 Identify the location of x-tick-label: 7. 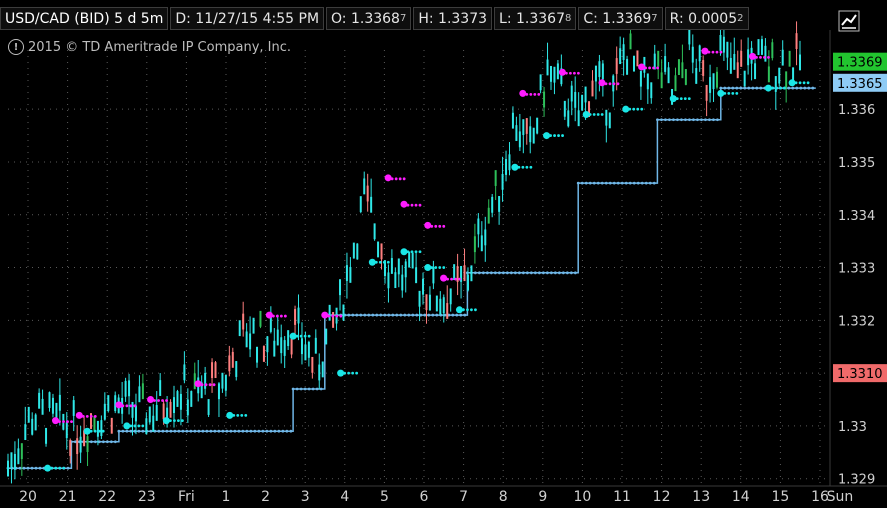
(463, 497).